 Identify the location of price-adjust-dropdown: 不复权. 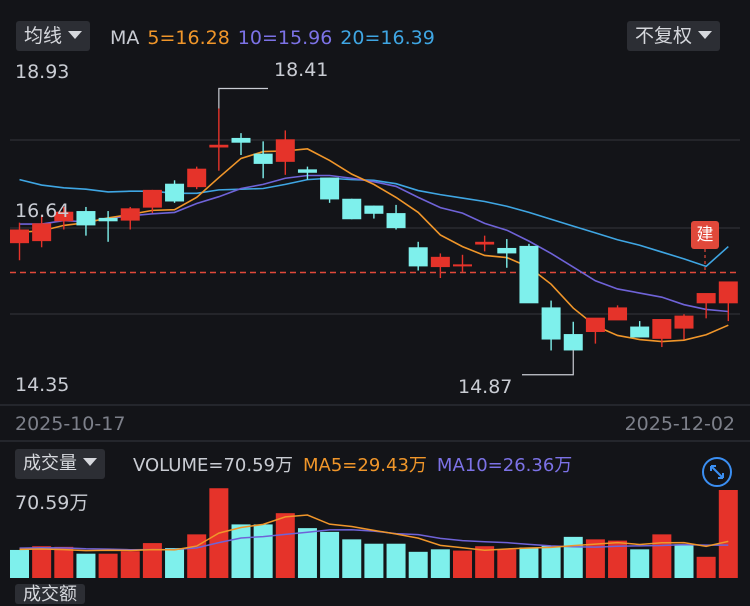
(674, 36).